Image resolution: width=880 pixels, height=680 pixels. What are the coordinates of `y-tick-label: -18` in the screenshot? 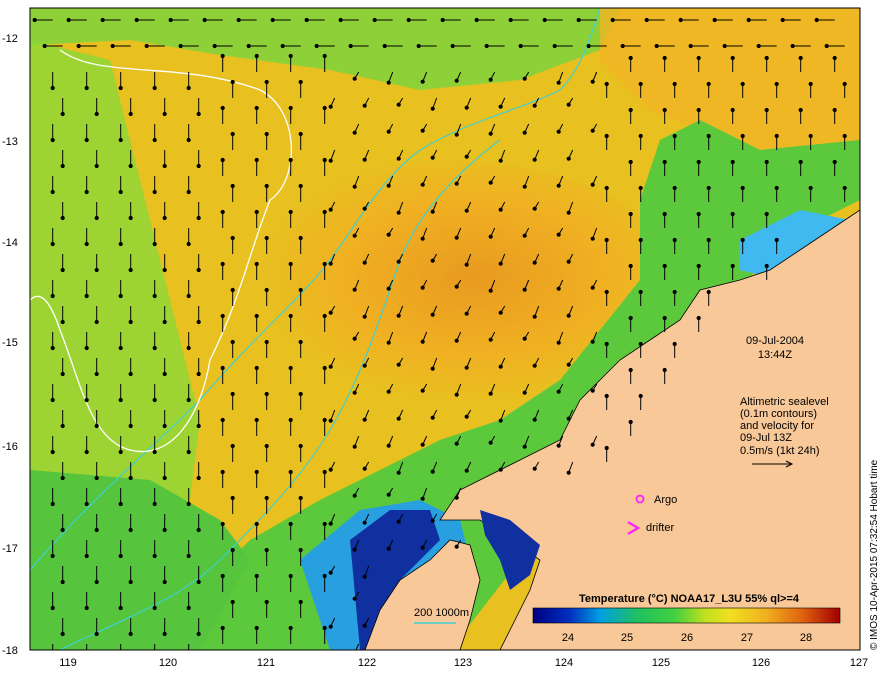 It's located at (10, 651).